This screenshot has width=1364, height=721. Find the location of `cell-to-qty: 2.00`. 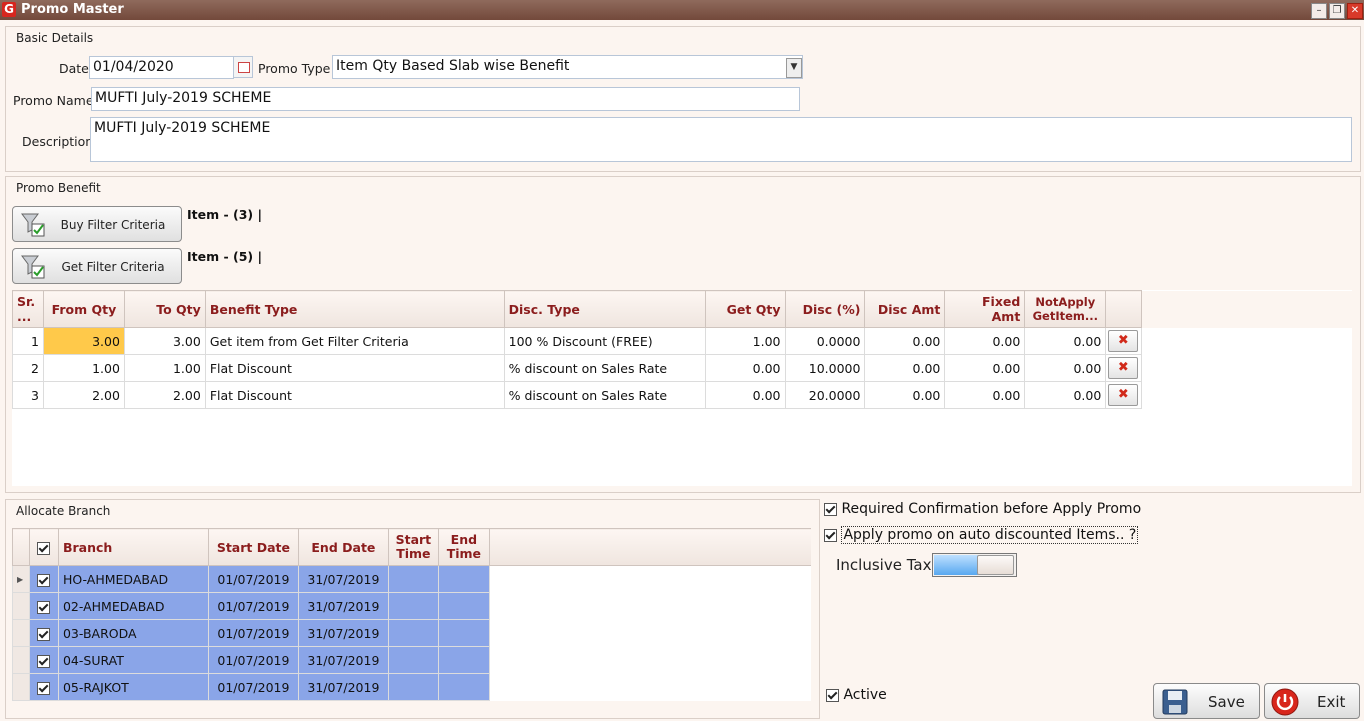

cell-to-qty: 2.00 is located at coordinates (164, 395).